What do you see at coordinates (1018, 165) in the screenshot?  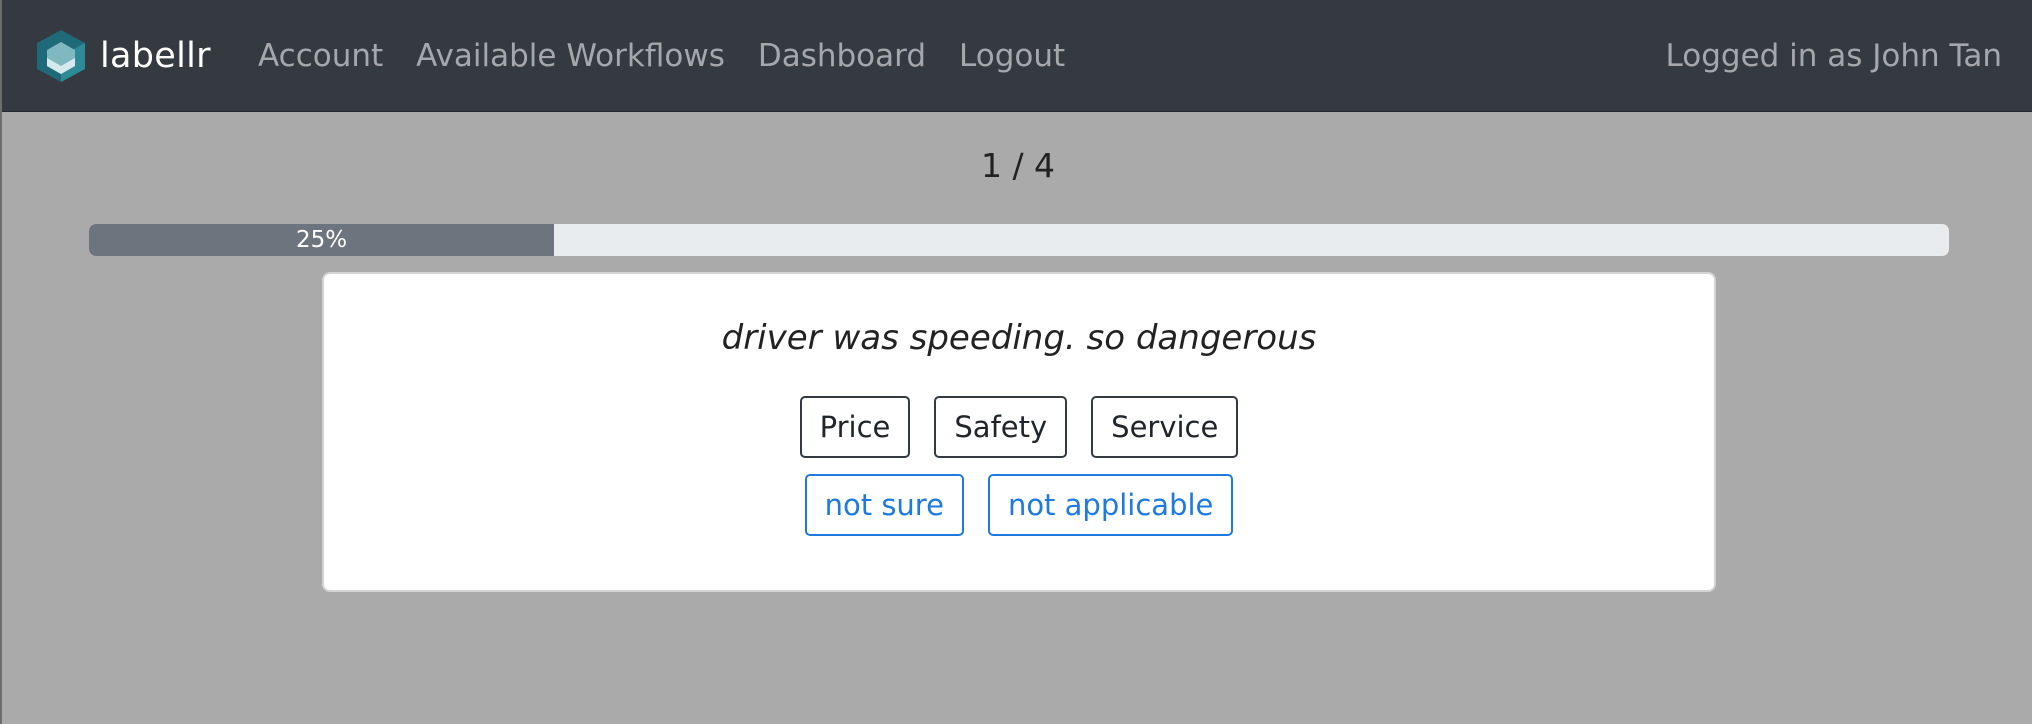 I see `item-counter: 1 / 4` at bounding box center [1018, 165].